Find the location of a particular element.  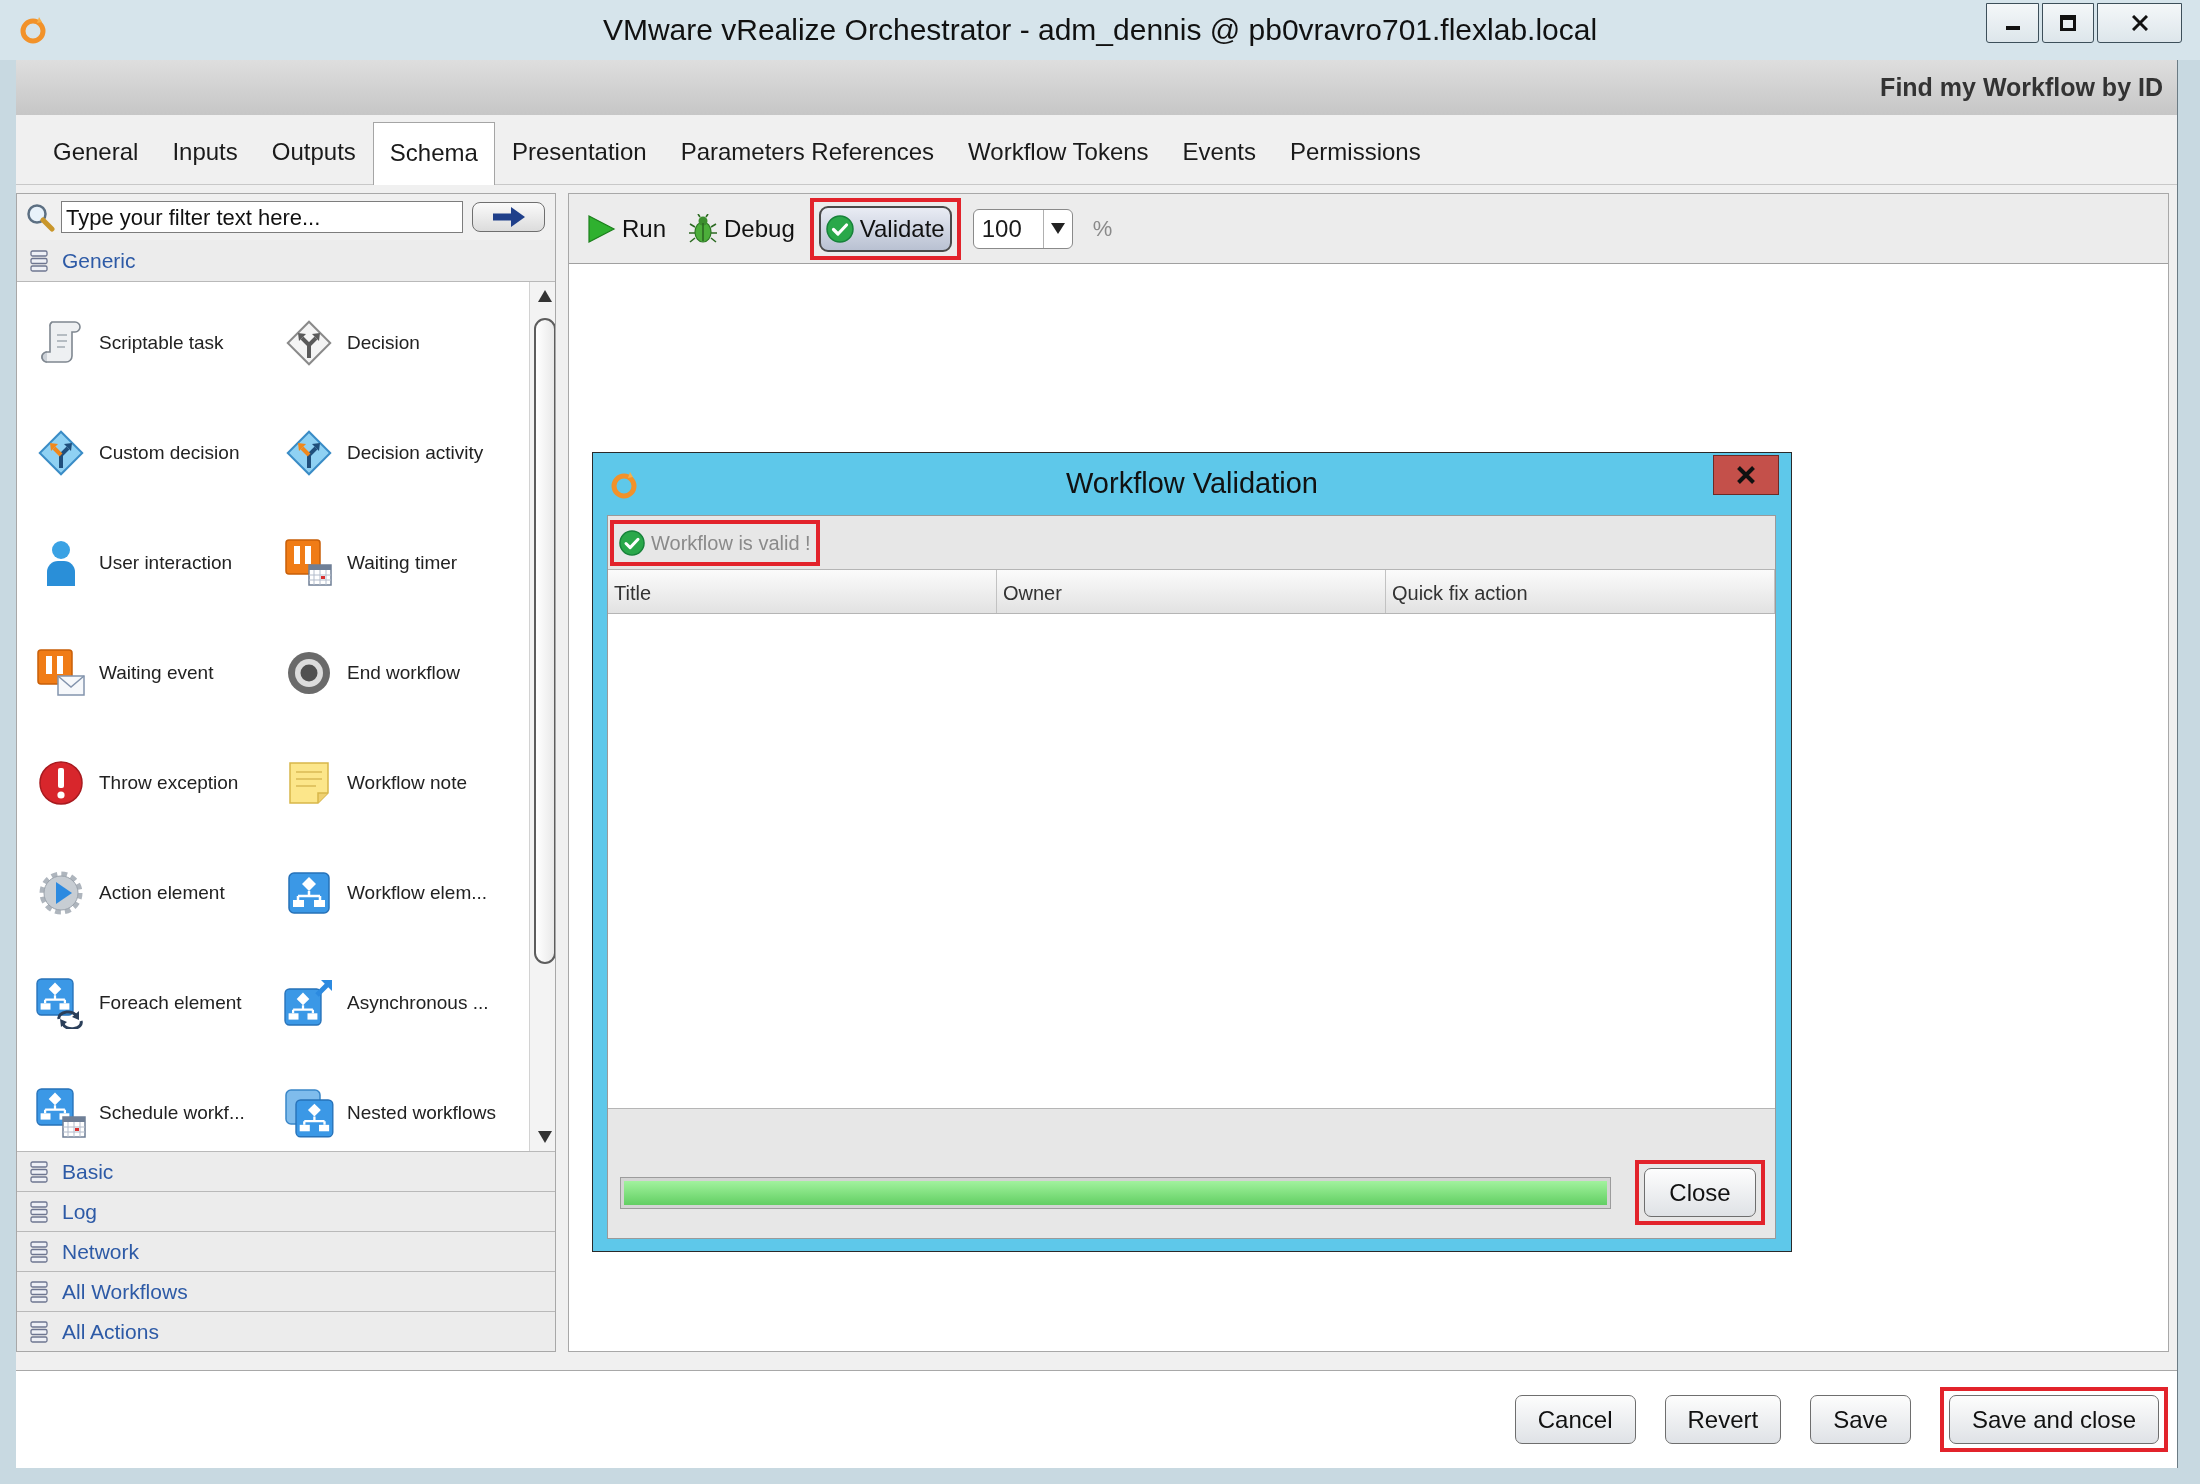

palette-item: End workflow is located at coordinates (406, 673).